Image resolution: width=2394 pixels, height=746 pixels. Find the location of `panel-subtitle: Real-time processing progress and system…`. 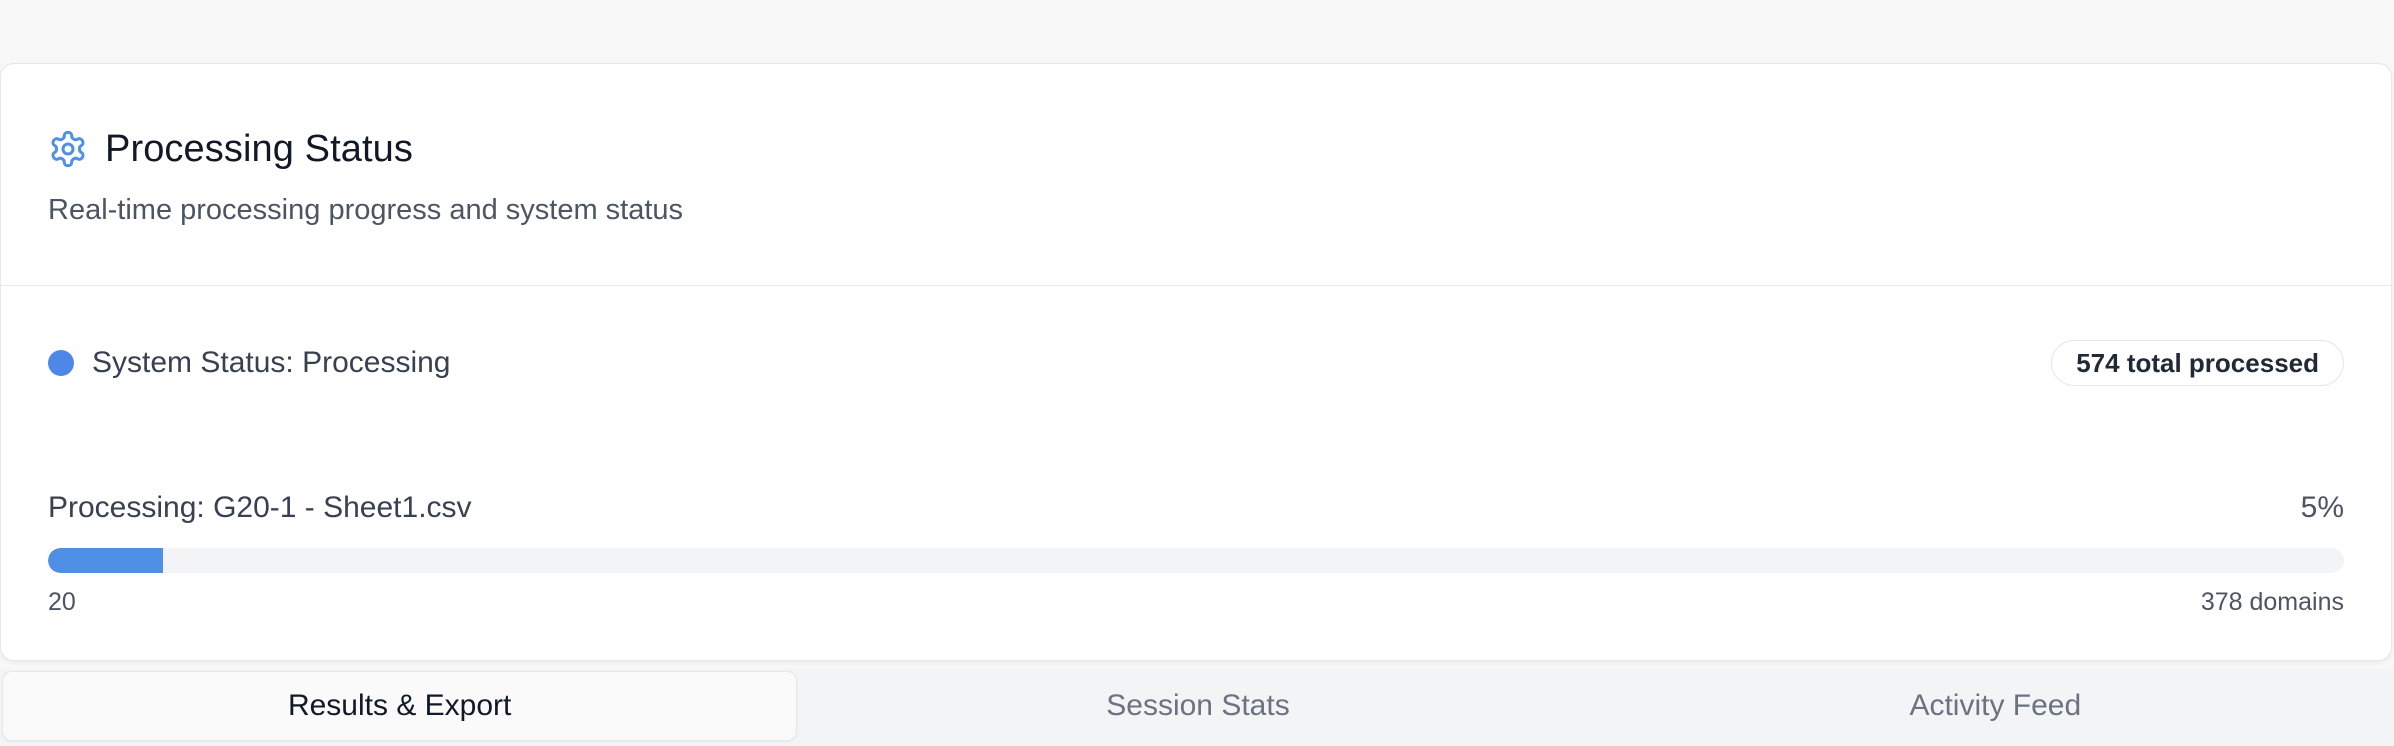

panel-subtitle: Real-time processing progress and system… is located at coordinates (366, 210).